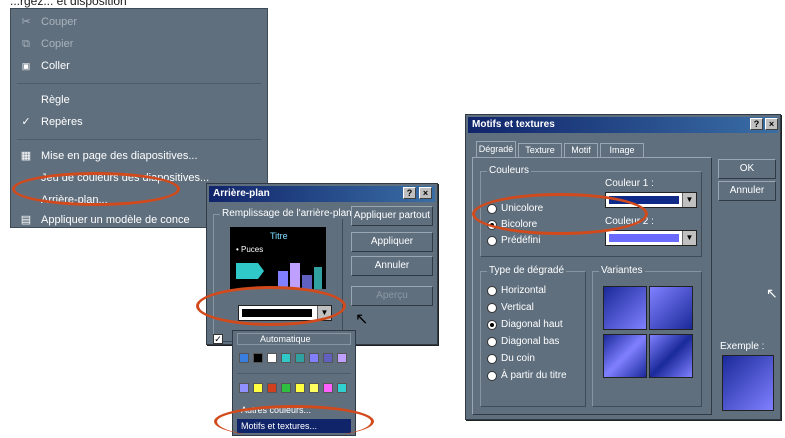 Image resolution: width=785 pixels, height=438 pixels. What do you see at coordinates (534, 375) in the screenshot?
I see `radio-label: À partir du titre` at bounding box center [534, 375].